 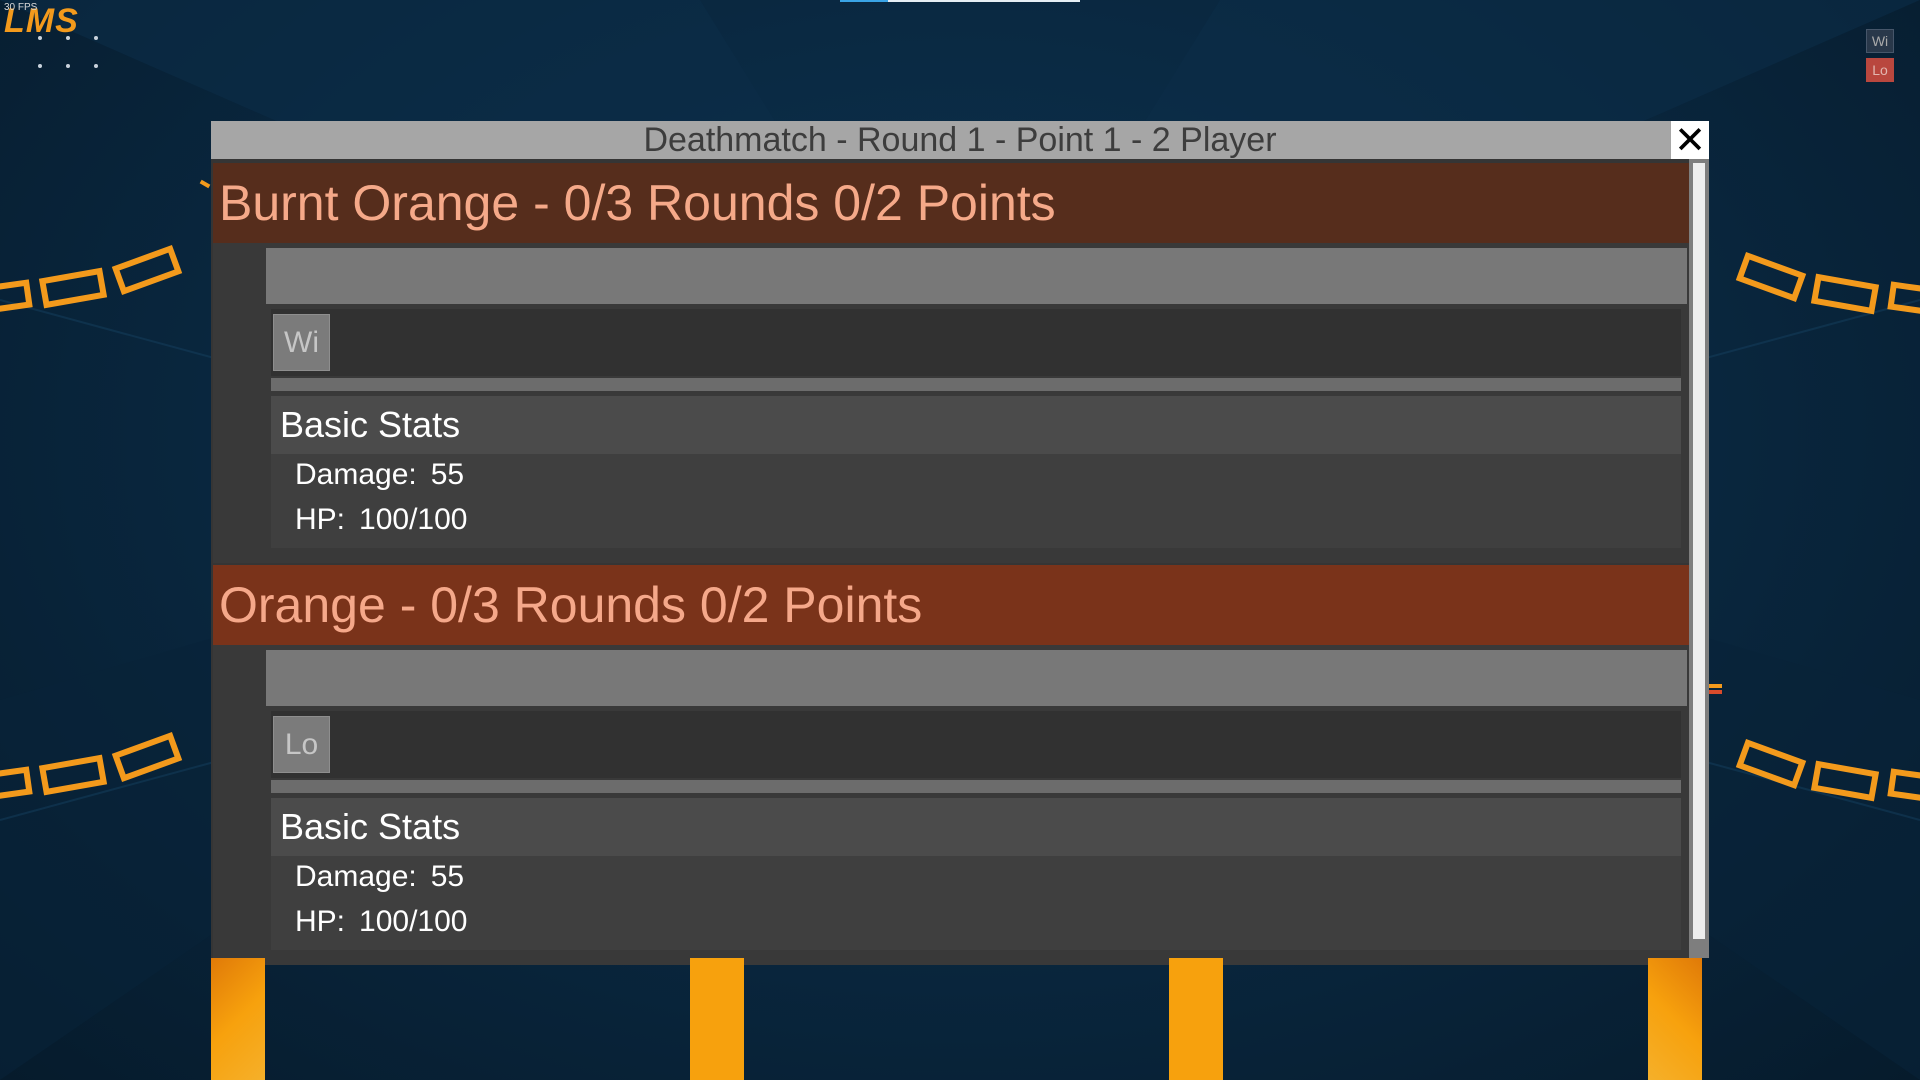 I want to click on player-header: Orange - 0/3 Rounds 0/2 Points, so click(x=951, y=605).